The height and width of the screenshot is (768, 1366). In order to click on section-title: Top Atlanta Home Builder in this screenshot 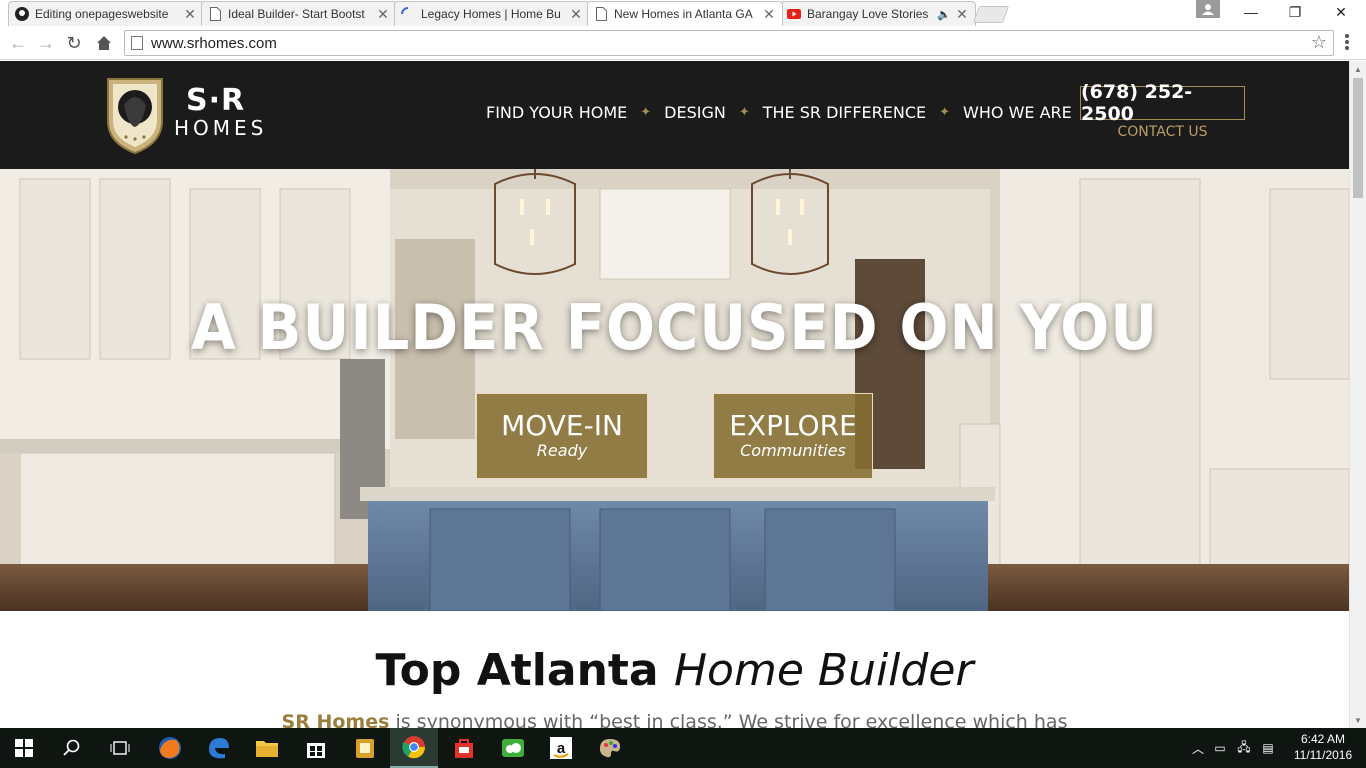, I will do `click(674, 670)`.